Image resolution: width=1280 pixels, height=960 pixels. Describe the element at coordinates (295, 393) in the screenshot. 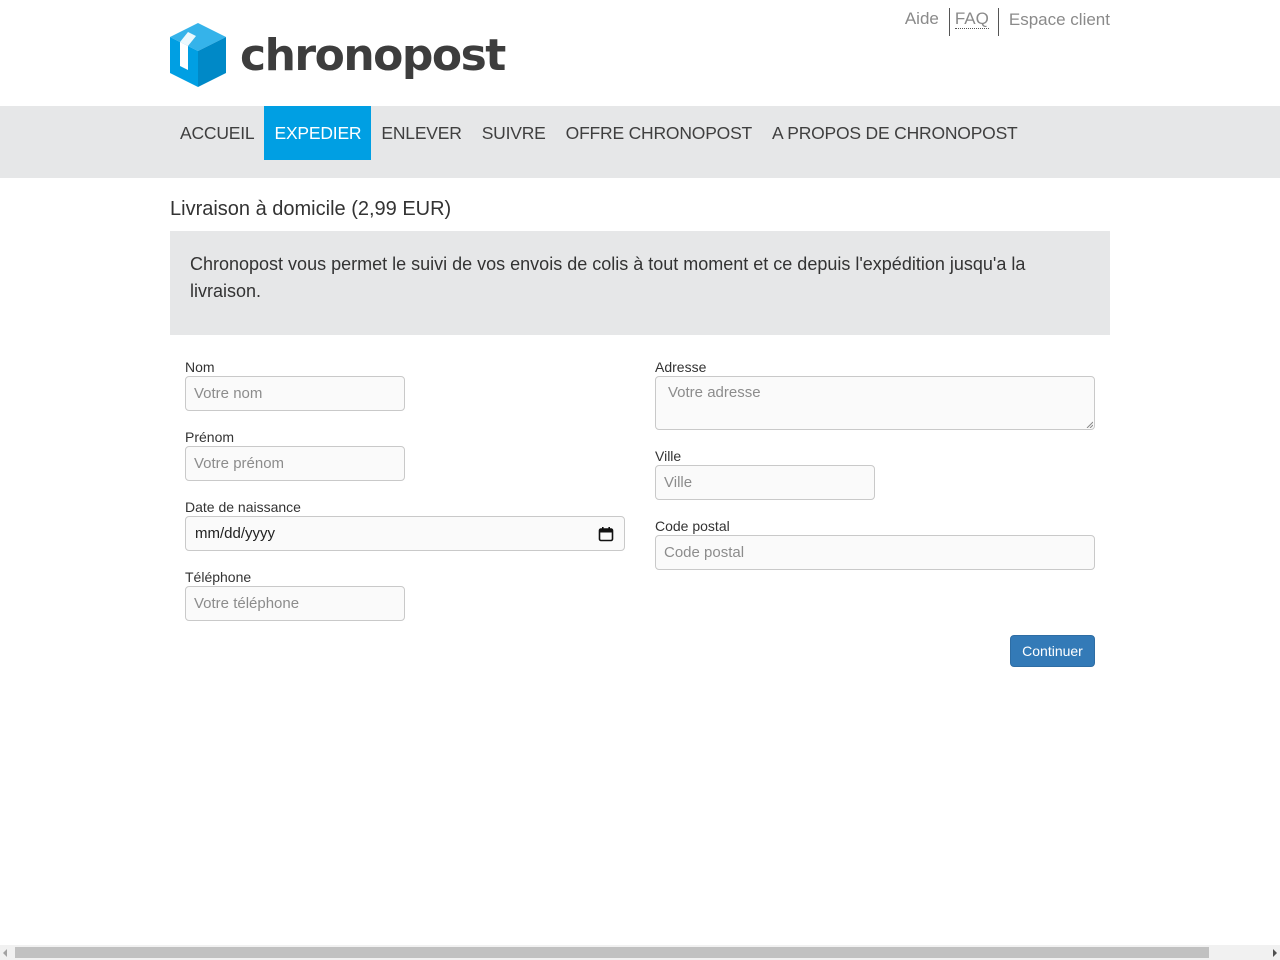

I see `nom-input` at that location.